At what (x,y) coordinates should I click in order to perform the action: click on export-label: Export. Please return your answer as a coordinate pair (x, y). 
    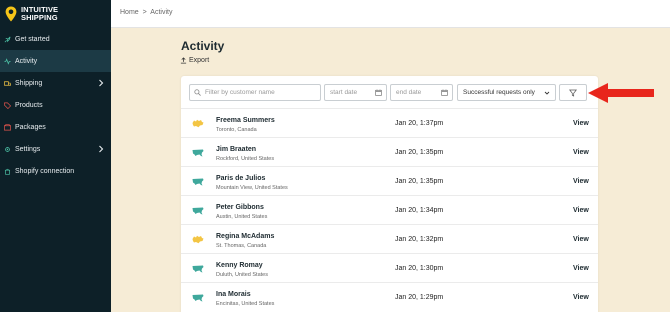
    Looking at the image, I should click on (199, 60).